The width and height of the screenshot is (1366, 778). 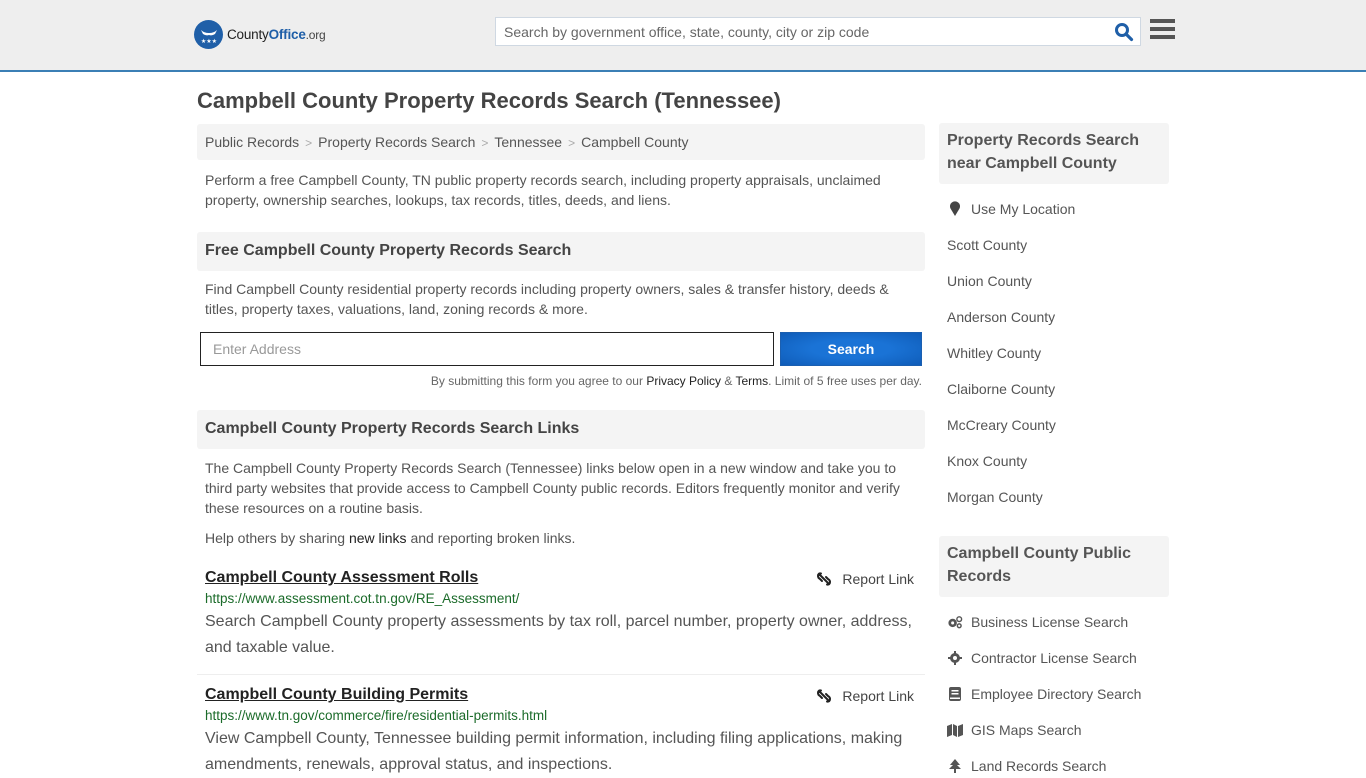 I want to click on nearby-county-link: McCreary County, so click(x=1001, y=425).